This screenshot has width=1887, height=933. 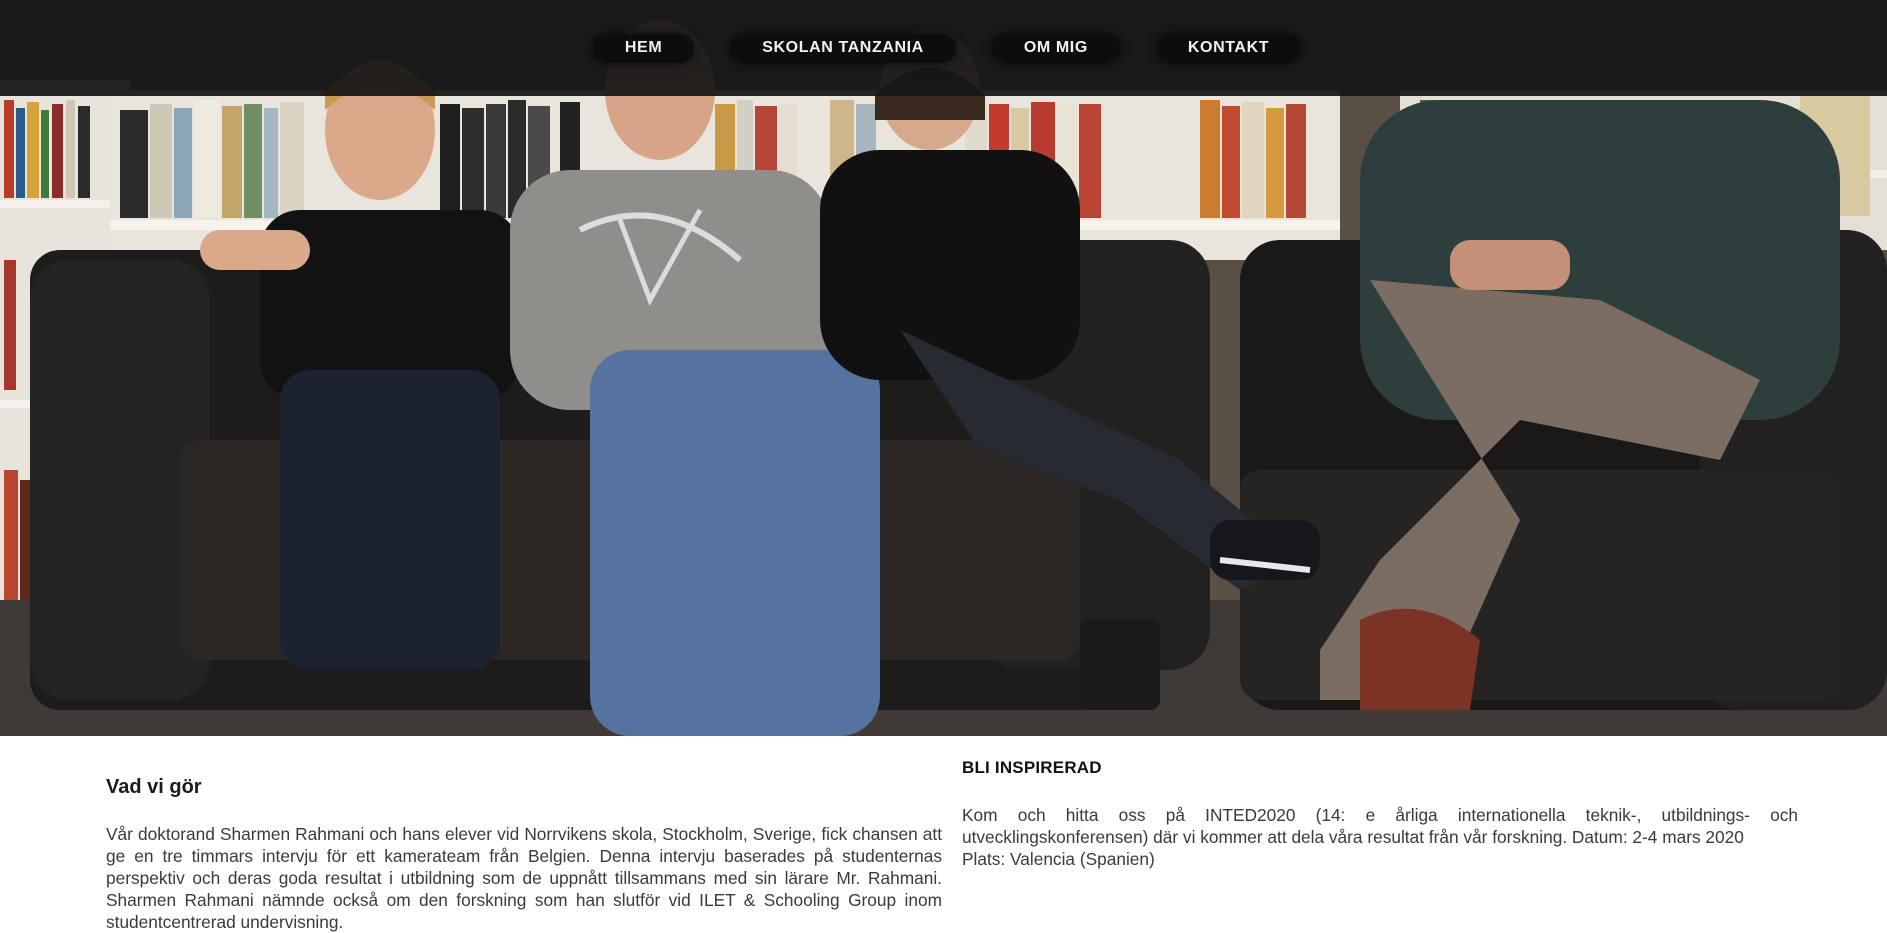 I want to click on nav-item-kontakt: KONTAKT, so click(x=1228, y=48).